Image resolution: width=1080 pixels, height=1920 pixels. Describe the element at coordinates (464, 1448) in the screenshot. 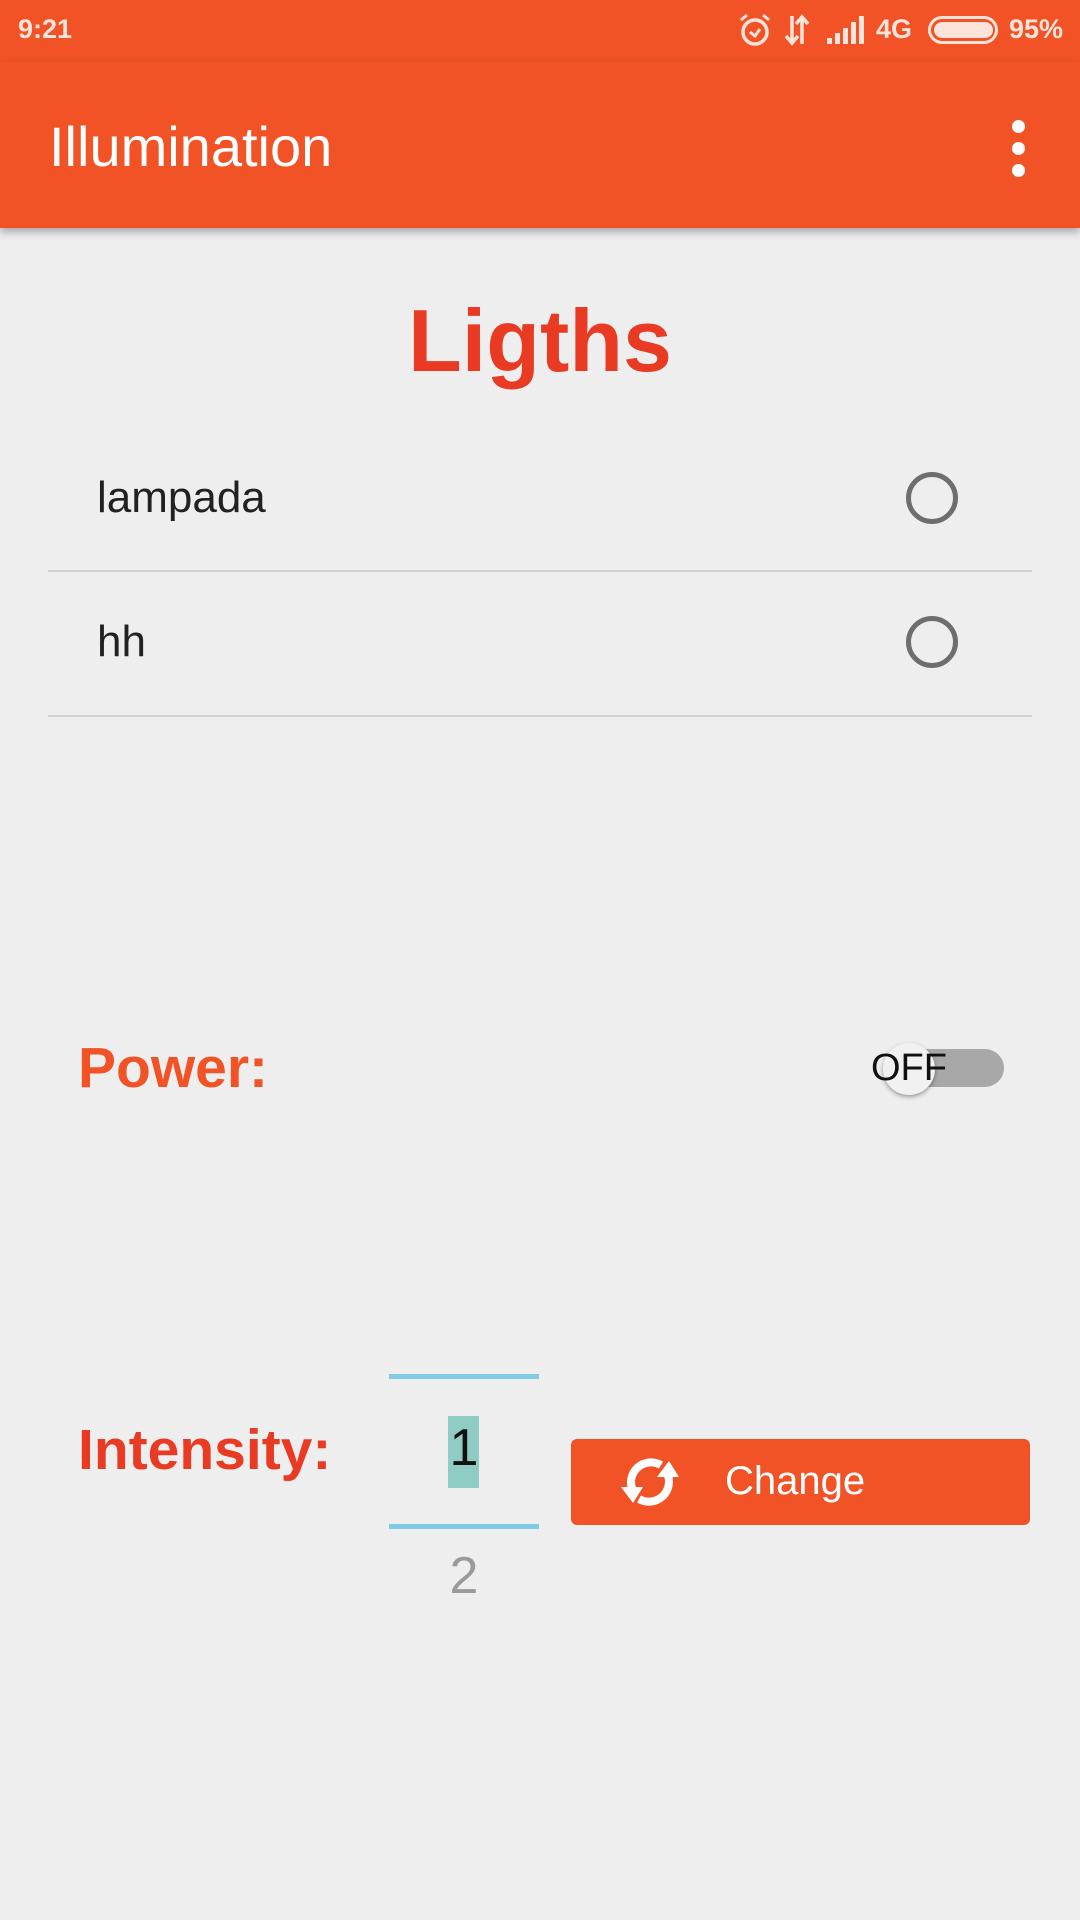

I see `intensity-picker-value: 1` at that location.